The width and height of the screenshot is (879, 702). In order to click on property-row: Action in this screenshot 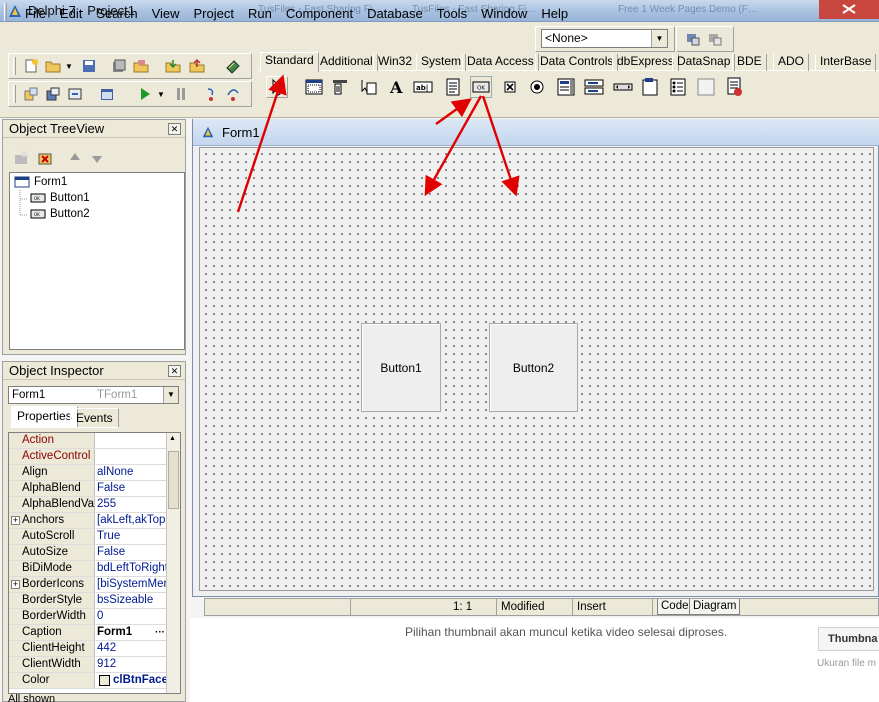, I will do `click(88, 441)`.